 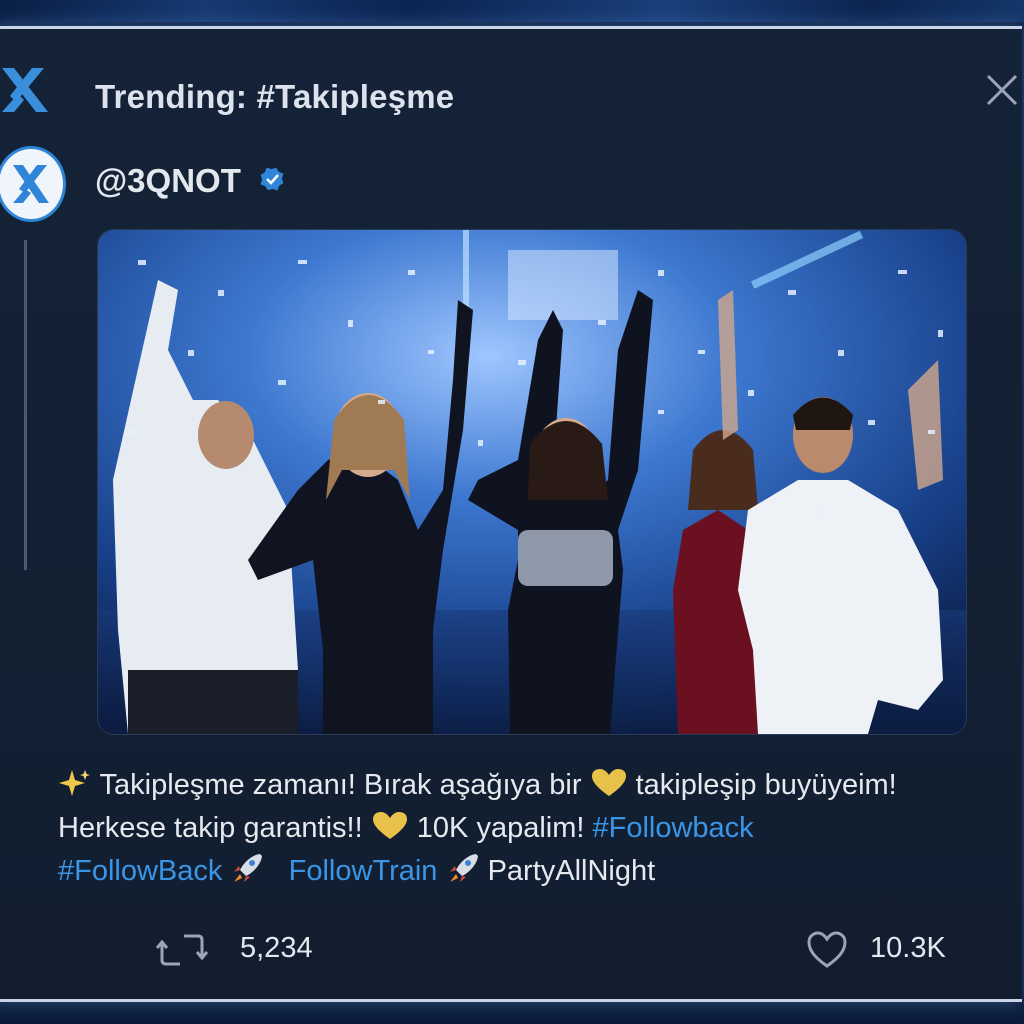 What do you see at coordinates (766, 785) in the screenshot?
I see `post-text-segment: takipleşip buyüyeim!` at bounding box center [766, 785].